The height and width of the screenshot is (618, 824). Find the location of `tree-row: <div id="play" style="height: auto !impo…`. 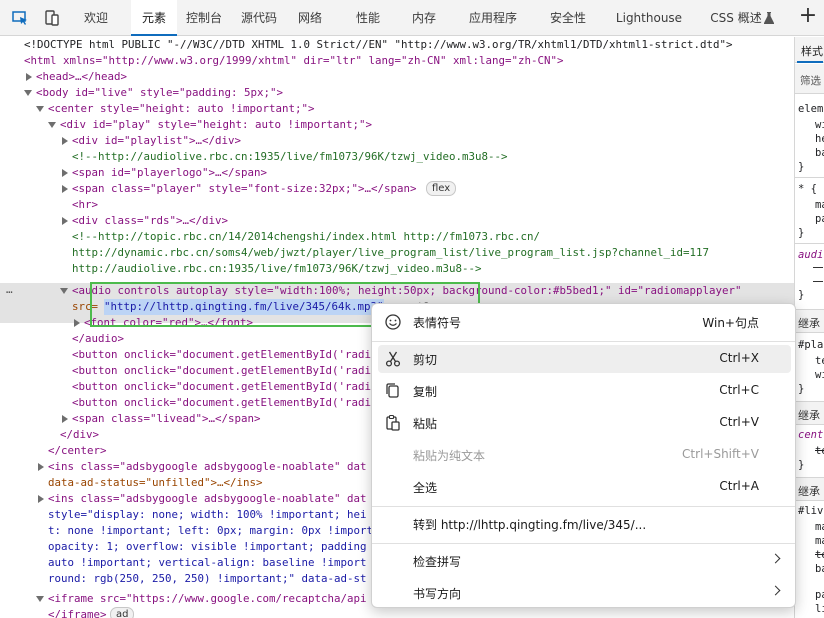

tree-row: <div id="play" style="height: auto !impo… is located at coordinates (397, 125).